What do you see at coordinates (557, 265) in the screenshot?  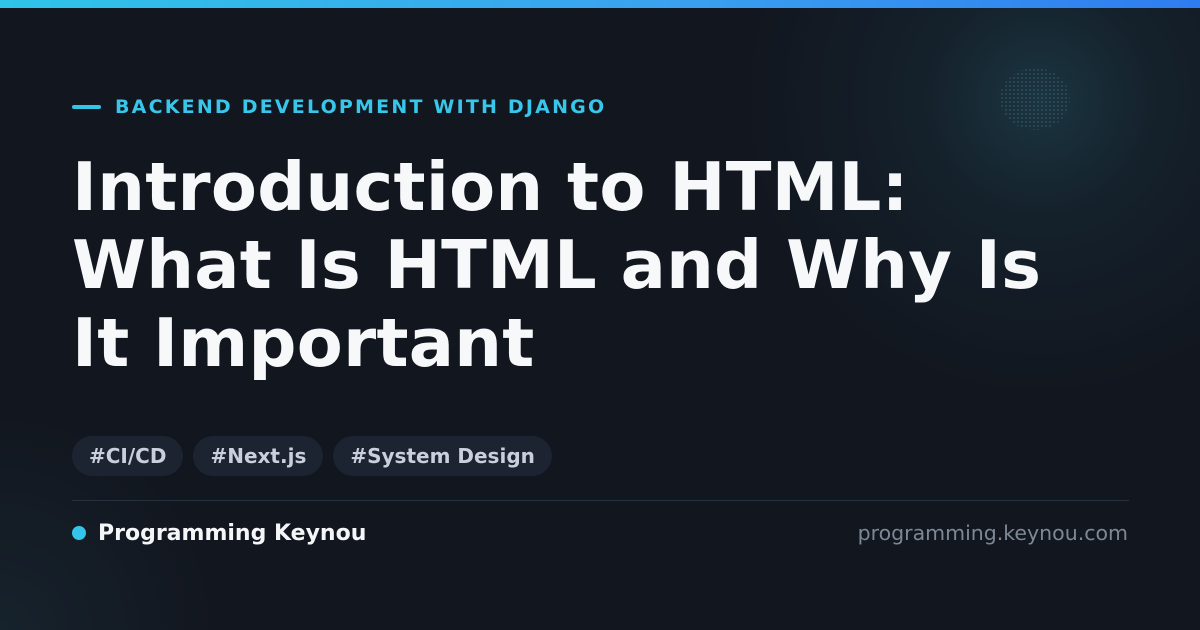 I see `title-line-2: What Is HTML and Why Is` at bounding box center [557, 265].